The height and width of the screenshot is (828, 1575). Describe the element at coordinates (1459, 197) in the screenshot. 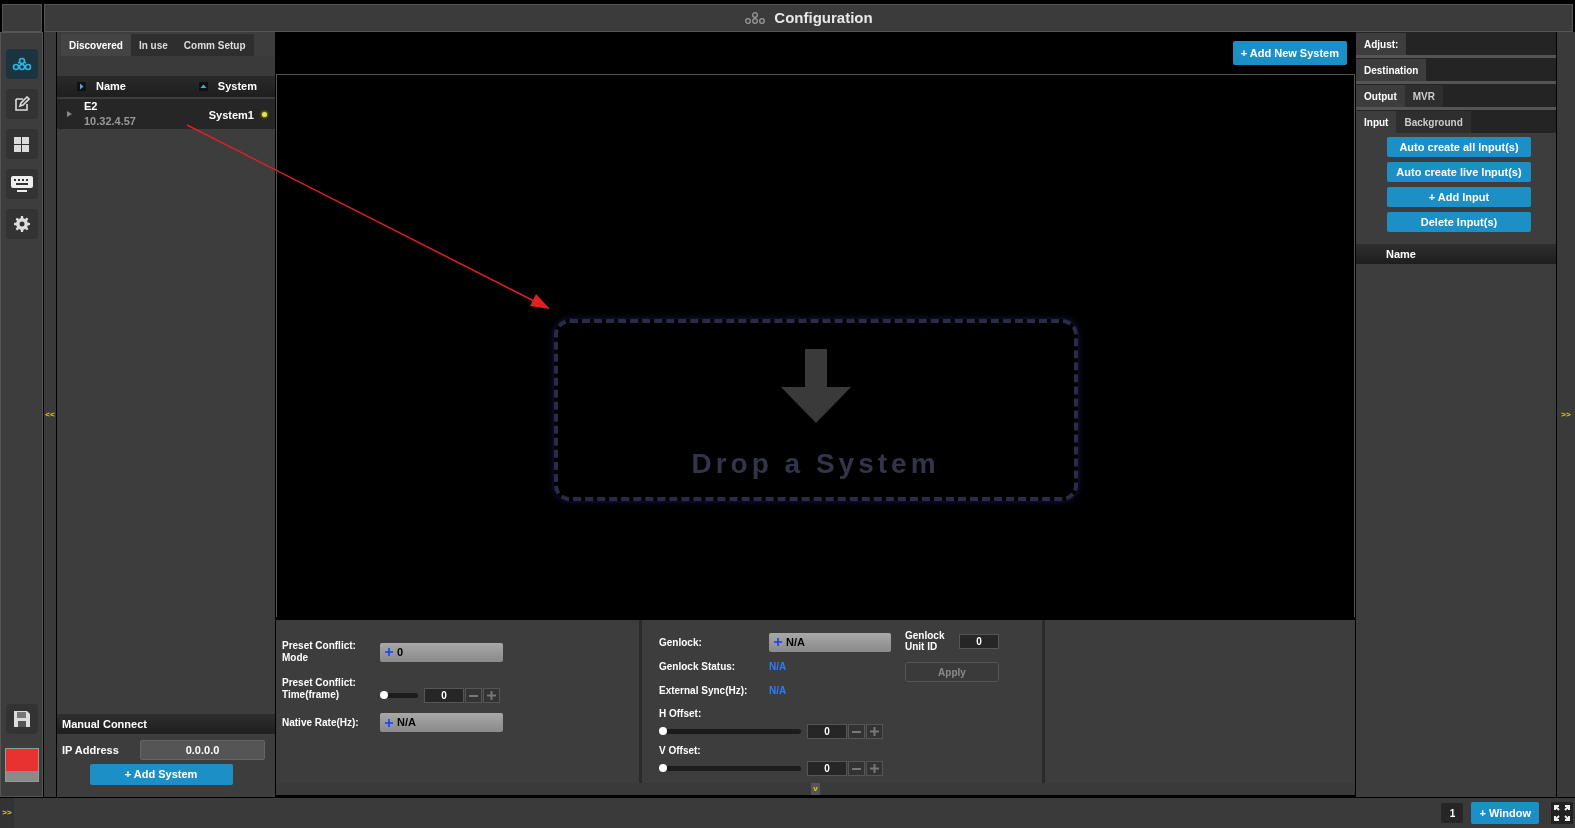

I see `action-button: + Add Input` at that location.